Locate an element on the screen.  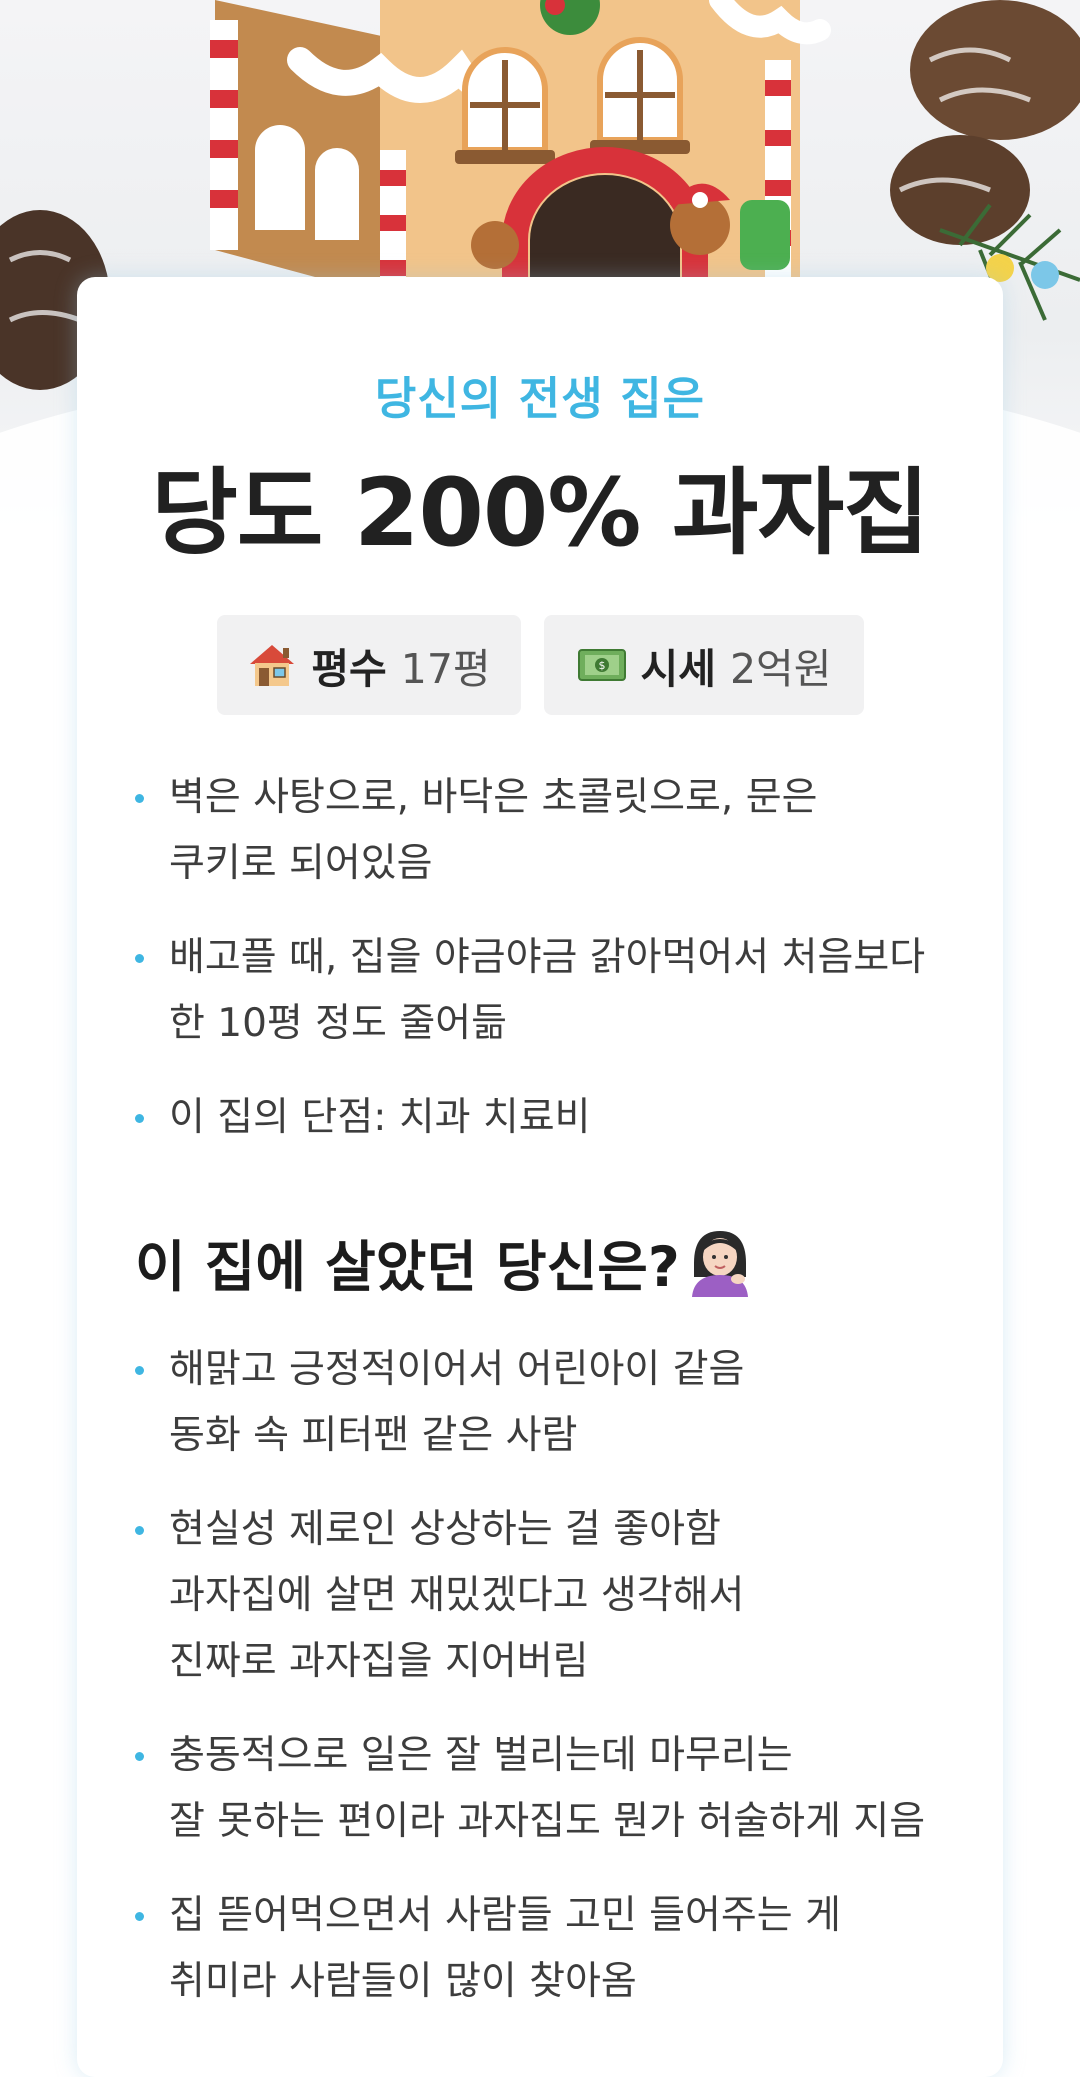
personality-heading-text: 이 집에 살았던 당신은? is located at coordinates (407, 1267).